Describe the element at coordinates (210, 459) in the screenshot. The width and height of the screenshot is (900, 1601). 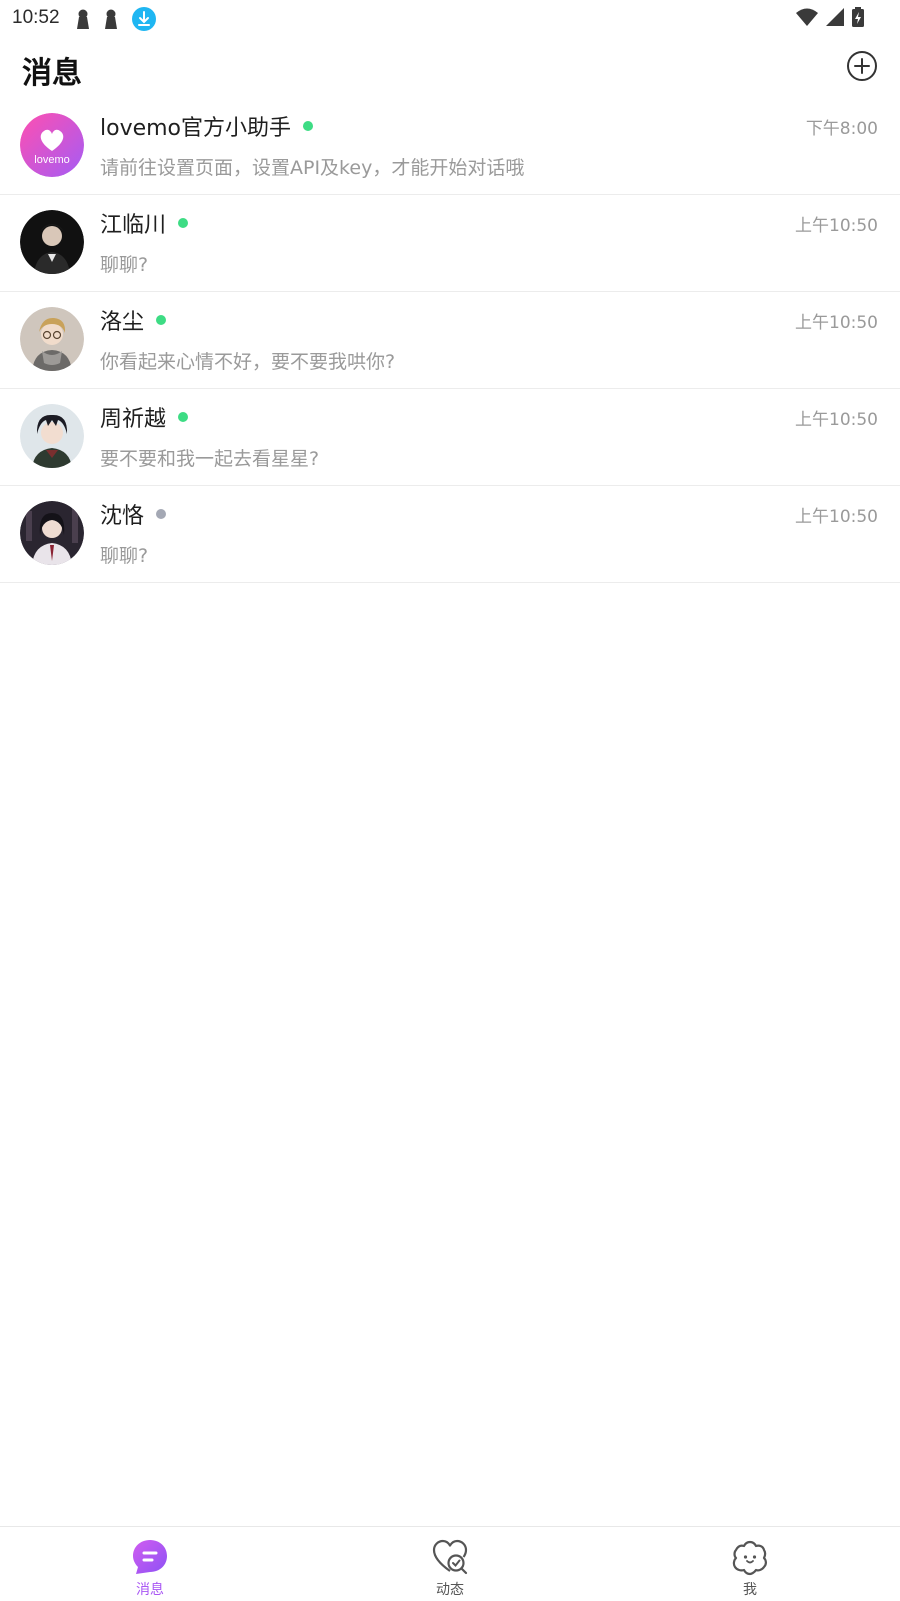
I see `message-preview: 要不要和我一起去看星星?` at that location.